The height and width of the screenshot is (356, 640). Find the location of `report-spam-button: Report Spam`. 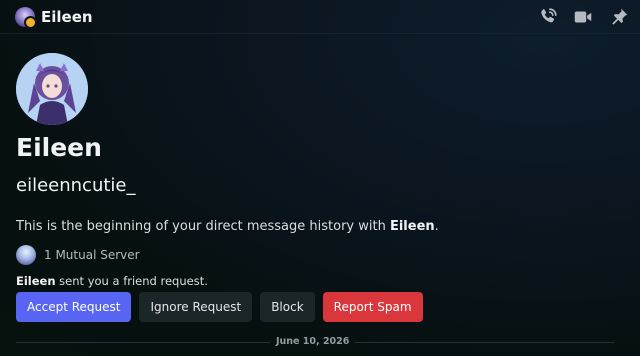

report-spam-button: Report Spam is located at coordinates (372, 307).